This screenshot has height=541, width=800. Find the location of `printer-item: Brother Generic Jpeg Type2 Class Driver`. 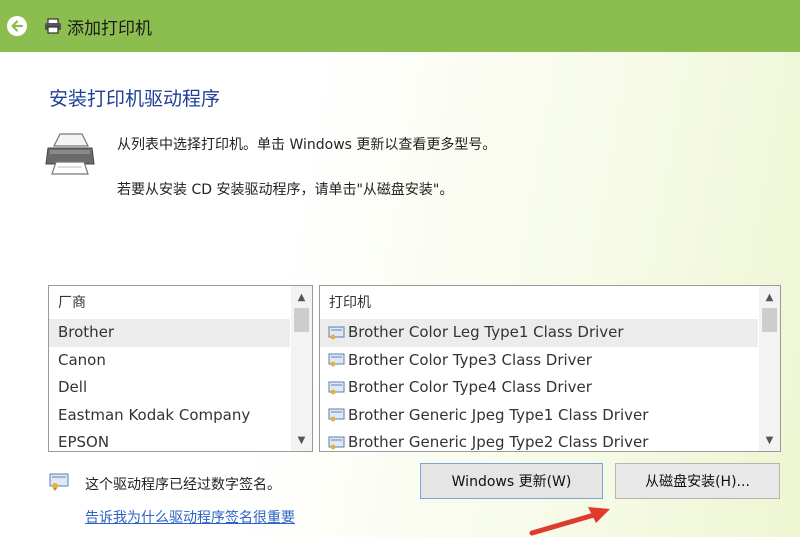

printer-item: Brother Generic Jpeg Type2 Class Driver is located at coordinates (539, 440).